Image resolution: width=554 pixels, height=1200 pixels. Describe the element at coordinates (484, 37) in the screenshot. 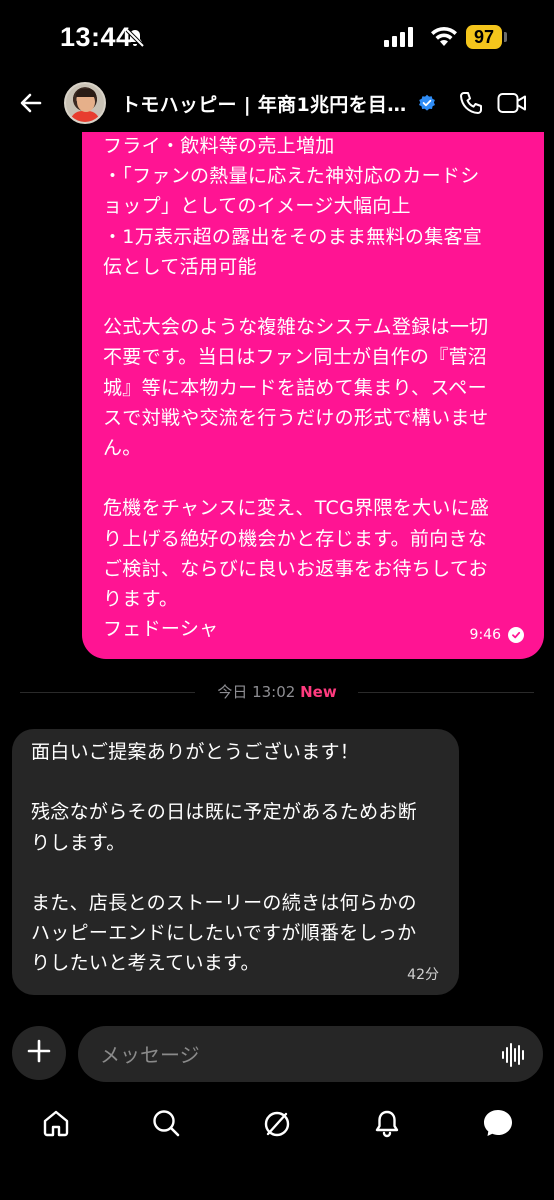

I see `battery-indicator: 97` at that location.